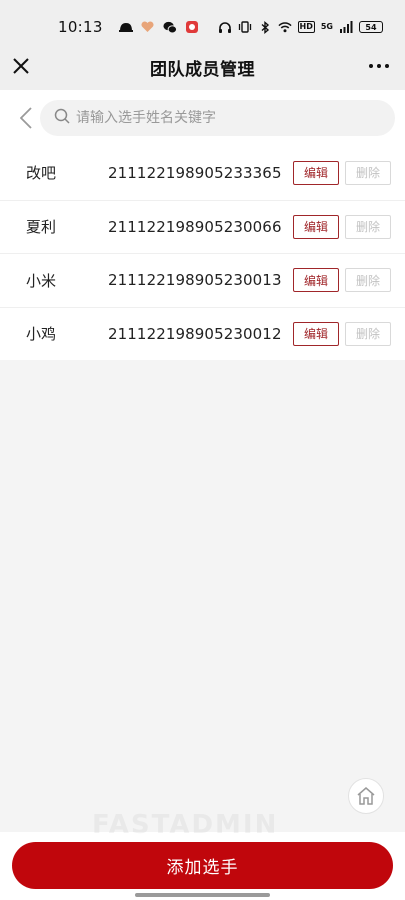 The width and height of the screenshot is (405, 900). I want to click on member-id-number: 211122198905230013, so click(195, 280).